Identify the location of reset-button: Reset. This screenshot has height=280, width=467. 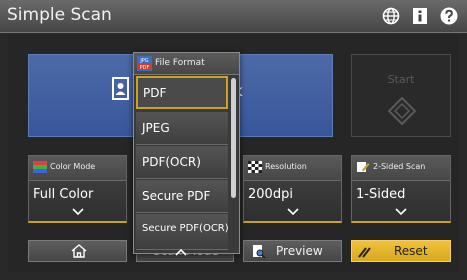
(401, 251).